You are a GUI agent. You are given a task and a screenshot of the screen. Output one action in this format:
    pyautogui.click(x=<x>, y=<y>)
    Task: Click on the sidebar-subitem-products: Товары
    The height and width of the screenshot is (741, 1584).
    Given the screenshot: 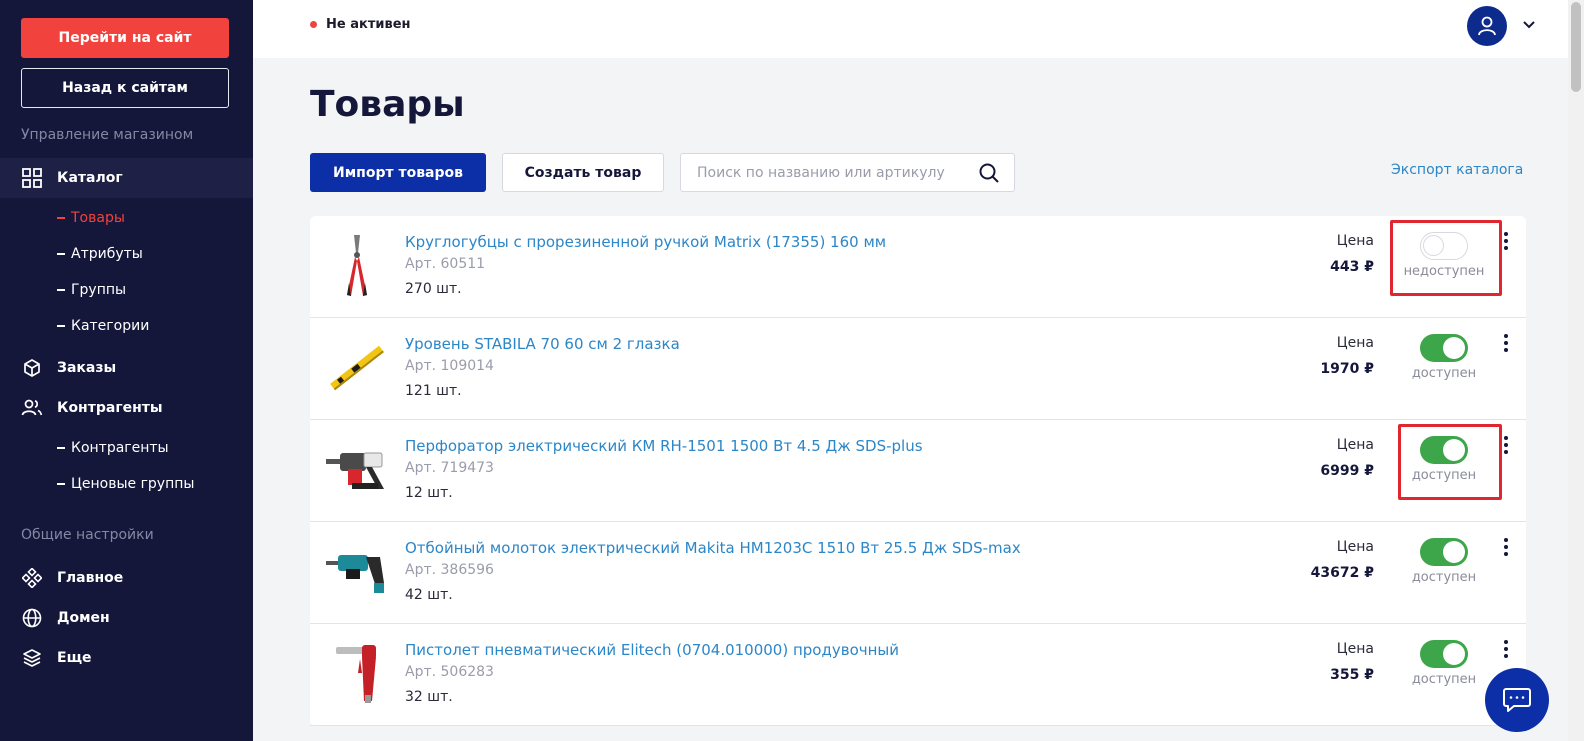 What is the action you would take?
    pyautogui.click(x=91, y=218)
    